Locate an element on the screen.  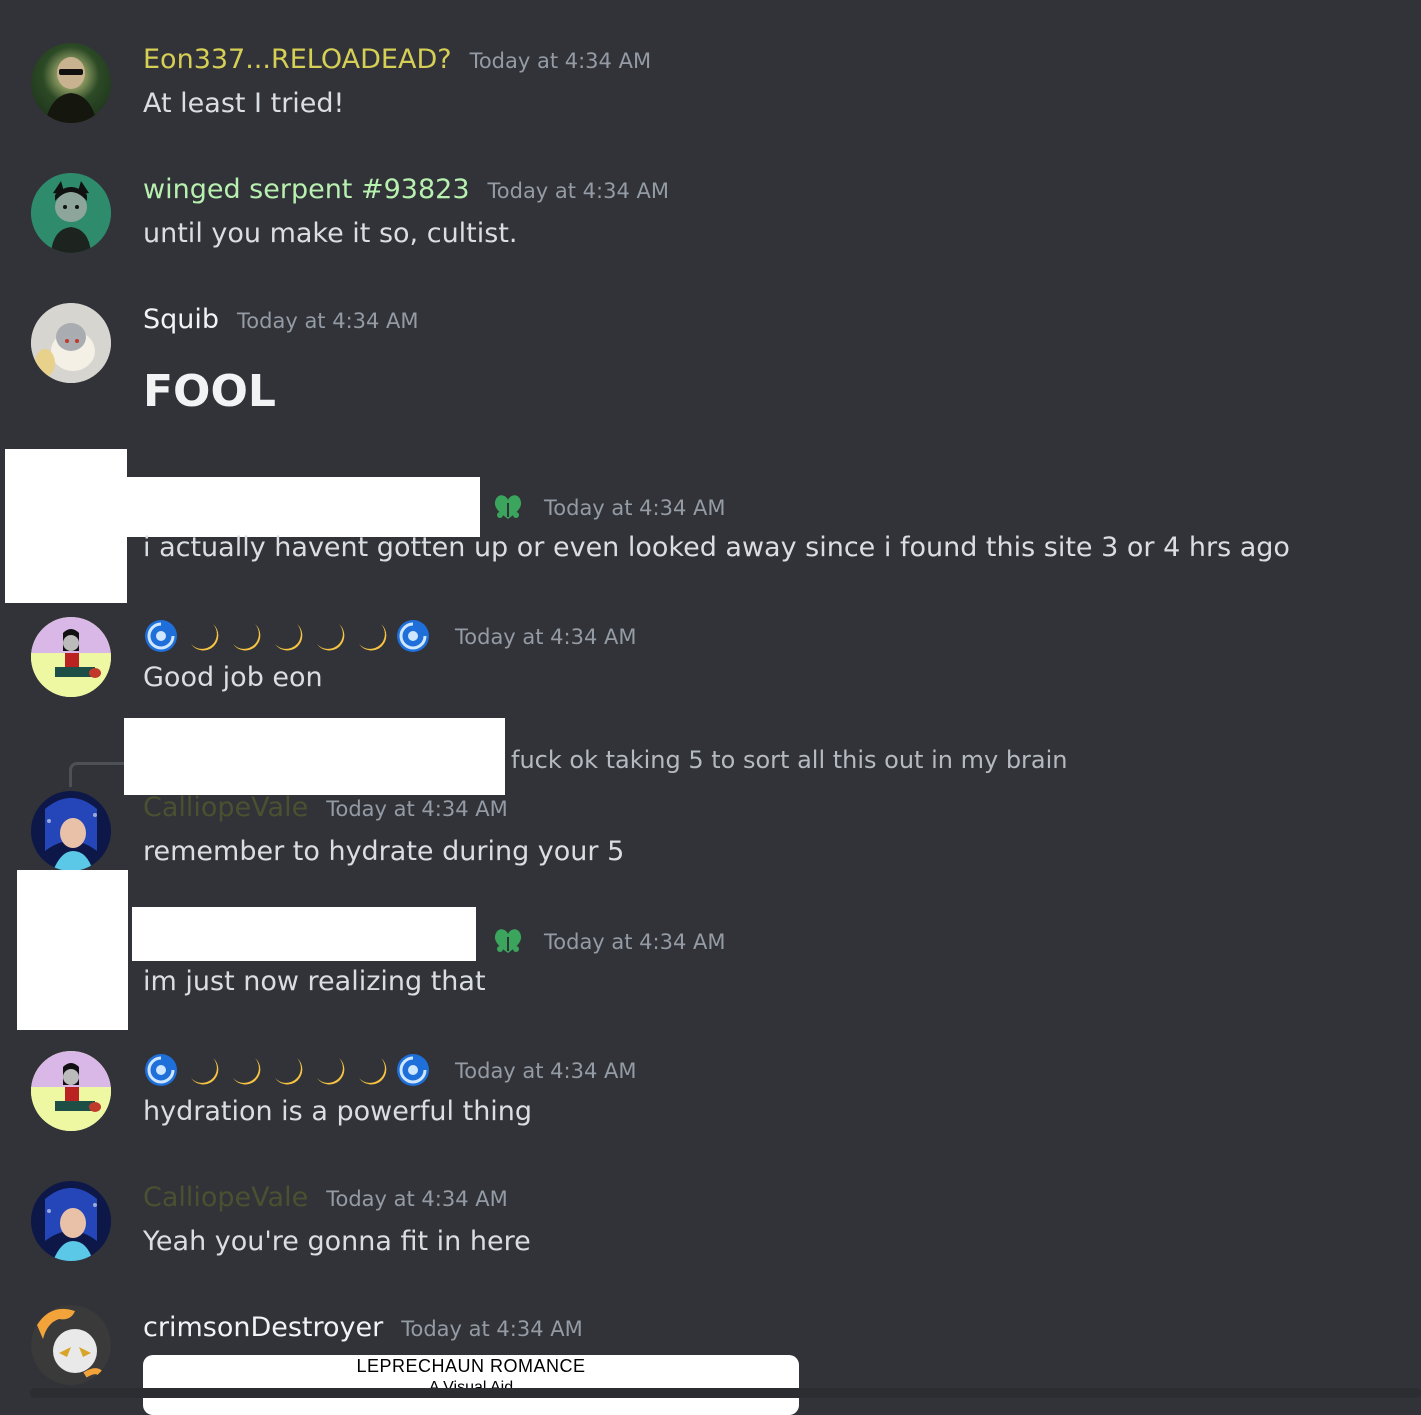
message-header: crimsonDestroyer Today at 4:34 AM is located at coordinates (363, 1327).